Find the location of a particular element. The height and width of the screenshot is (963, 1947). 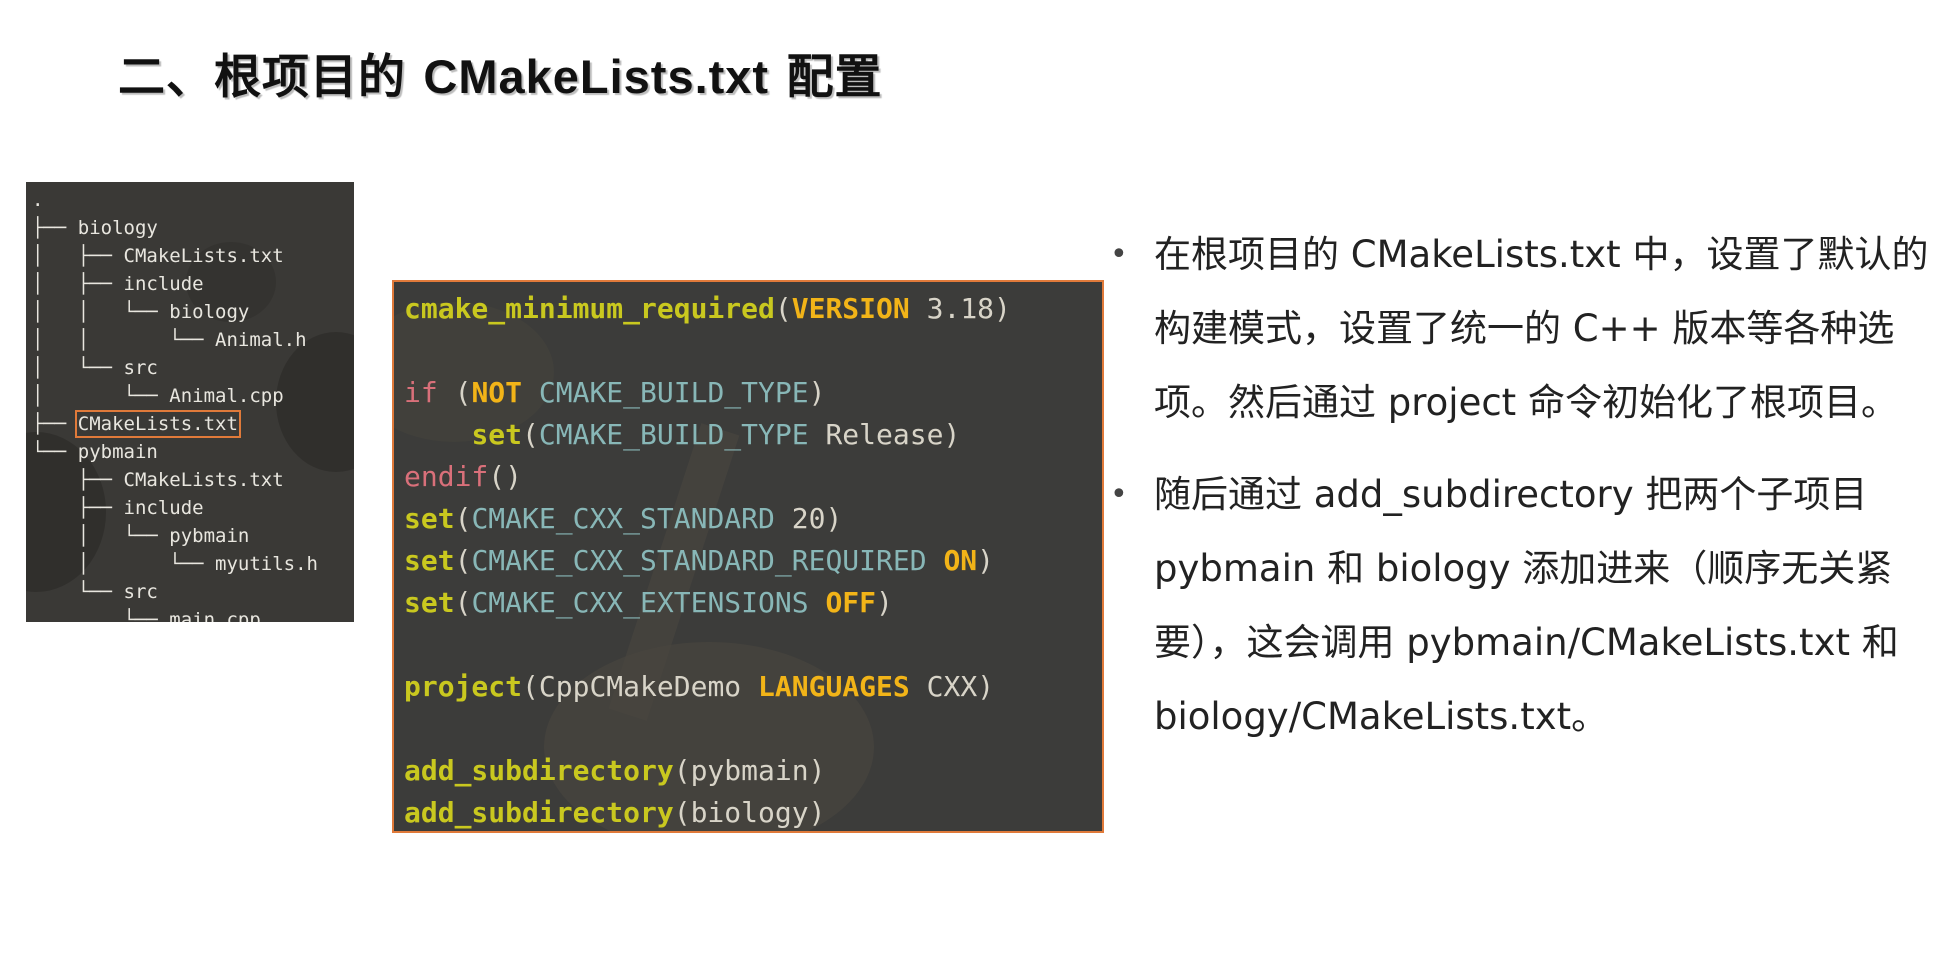

tree-line: ├── CMakeLists.txt is located at coordinates (158, 480).